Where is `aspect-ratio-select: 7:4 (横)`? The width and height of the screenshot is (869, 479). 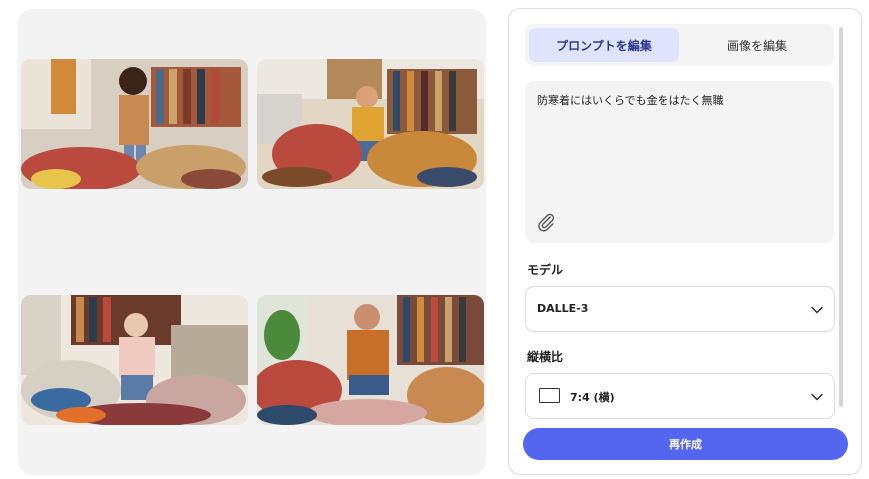 aspect-ratio-select: 7:4 (横) is located at coordinates (680, 396).